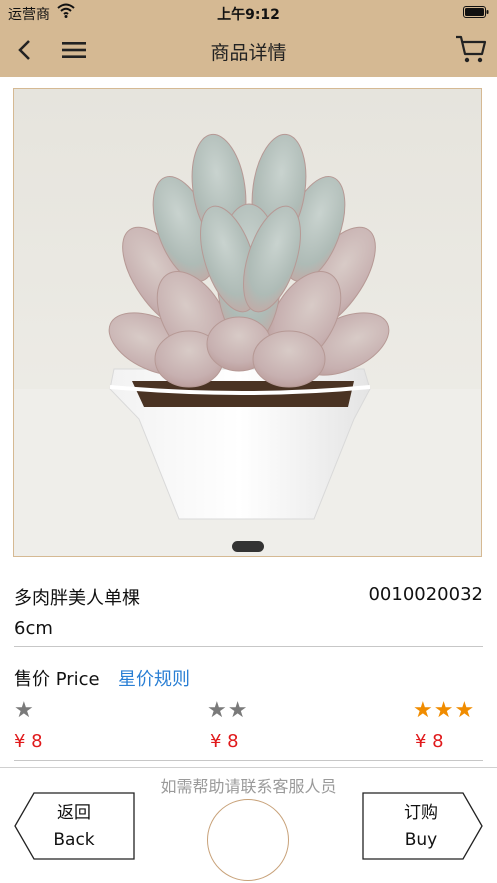 Image resolution: width=497 pixels, height=883 pixels. I want to click on product-name: 多肉胖美人单棵, so click(77, 598).